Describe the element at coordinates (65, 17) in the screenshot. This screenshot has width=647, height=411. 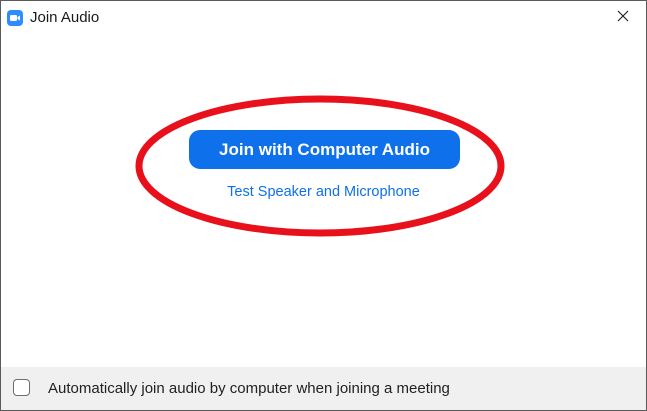
I see `window-title: Join Audio` at that location.